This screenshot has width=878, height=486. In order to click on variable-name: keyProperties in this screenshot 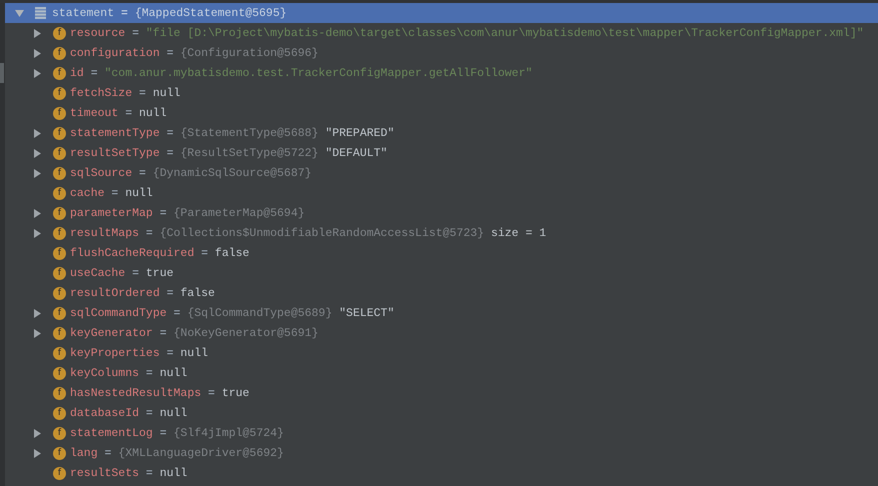, I will do `click(115, 353)`.